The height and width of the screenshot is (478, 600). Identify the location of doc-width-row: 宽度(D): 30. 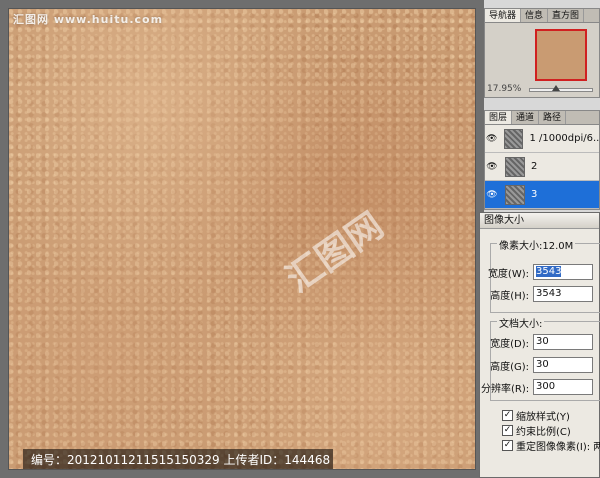
(537, 342).